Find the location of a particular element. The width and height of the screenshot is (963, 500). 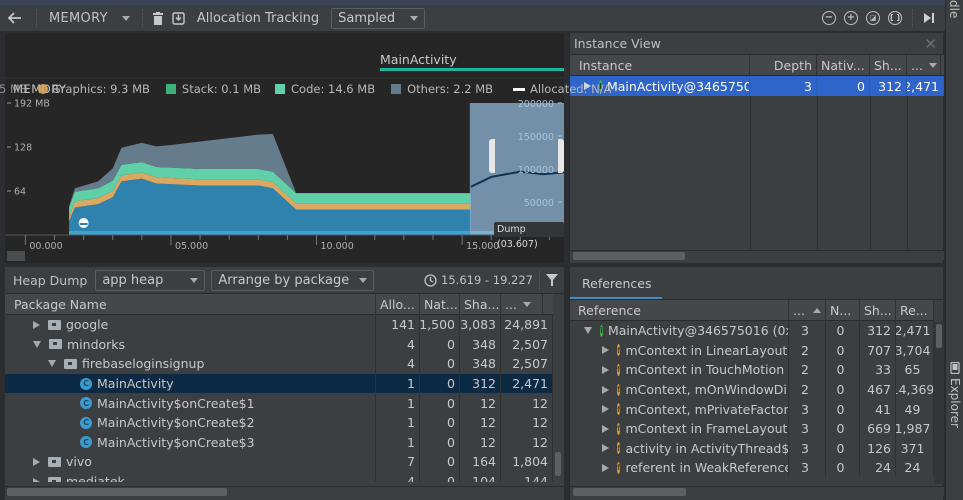

column-depth: Depth is located at coordinates (783, 65).